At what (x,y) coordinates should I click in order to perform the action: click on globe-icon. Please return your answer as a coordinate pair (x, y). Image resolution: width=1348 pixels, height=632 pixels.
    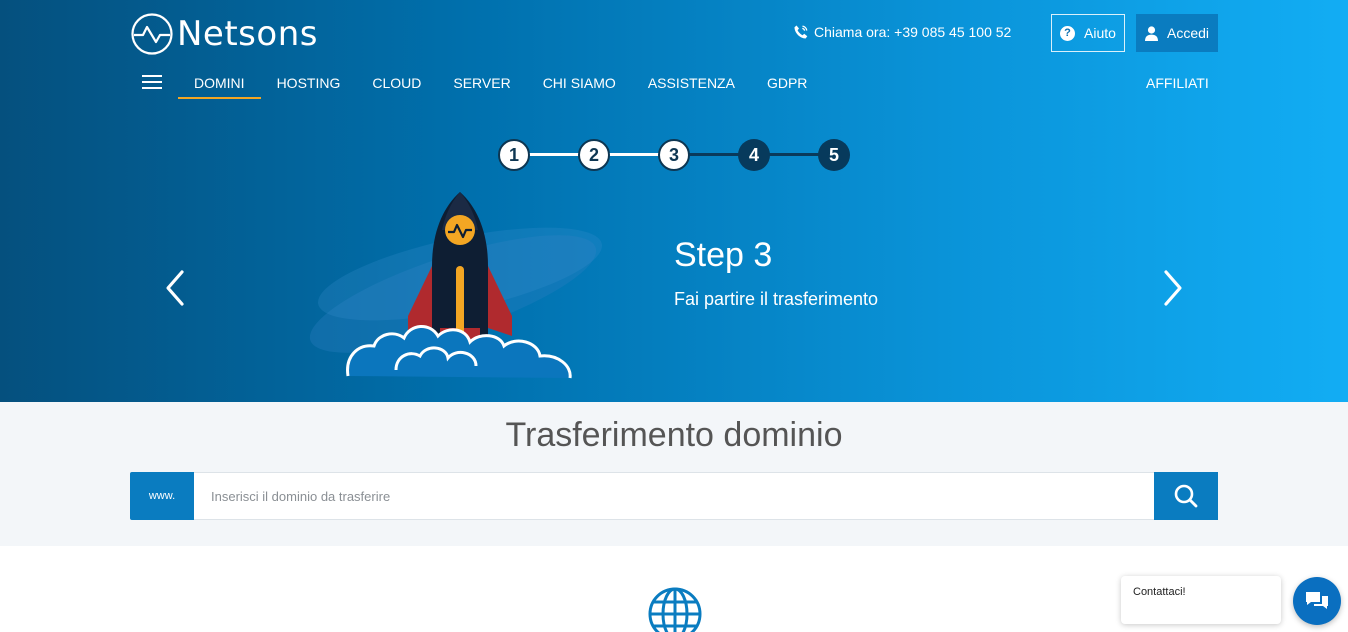
    Looking at the image, I should click on (675, 609).